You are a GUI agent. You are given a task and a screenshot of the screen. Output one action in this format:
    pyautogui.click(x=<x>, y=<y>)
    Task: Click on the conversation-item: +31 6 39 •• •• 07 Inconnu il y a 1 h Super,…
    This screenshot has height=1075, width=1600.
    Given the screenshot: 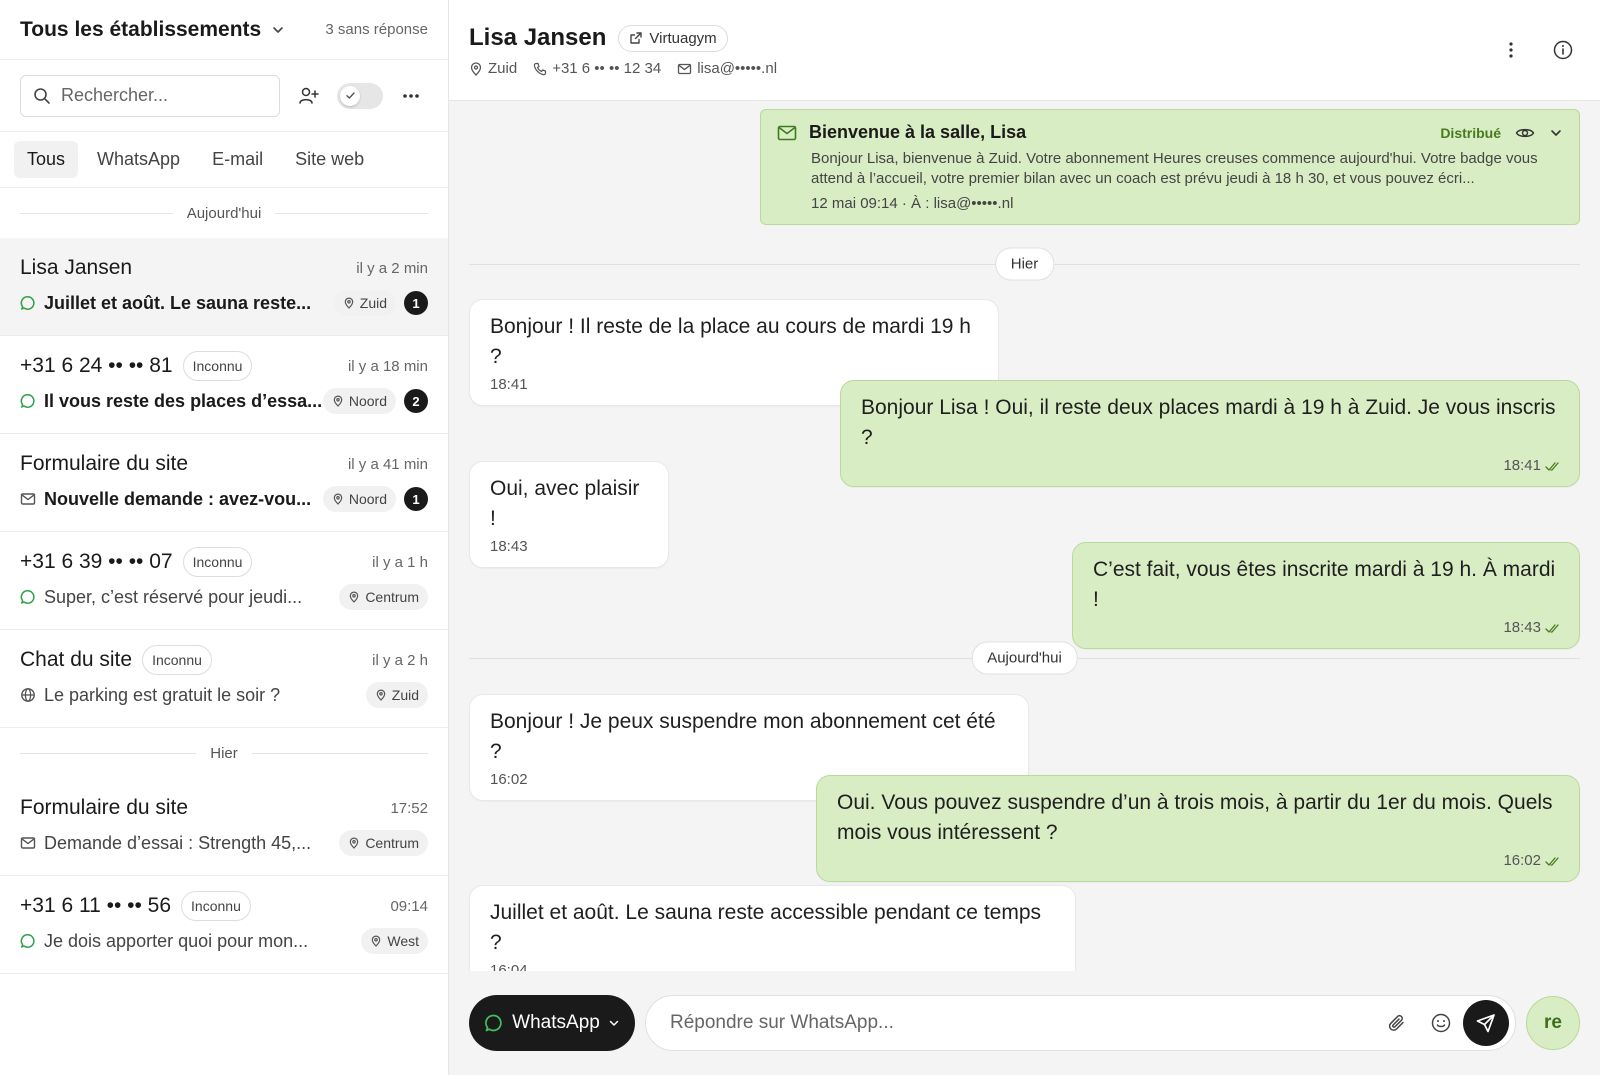 What is the action you would take?
    pyautogui.click(x=224, y=581)
    